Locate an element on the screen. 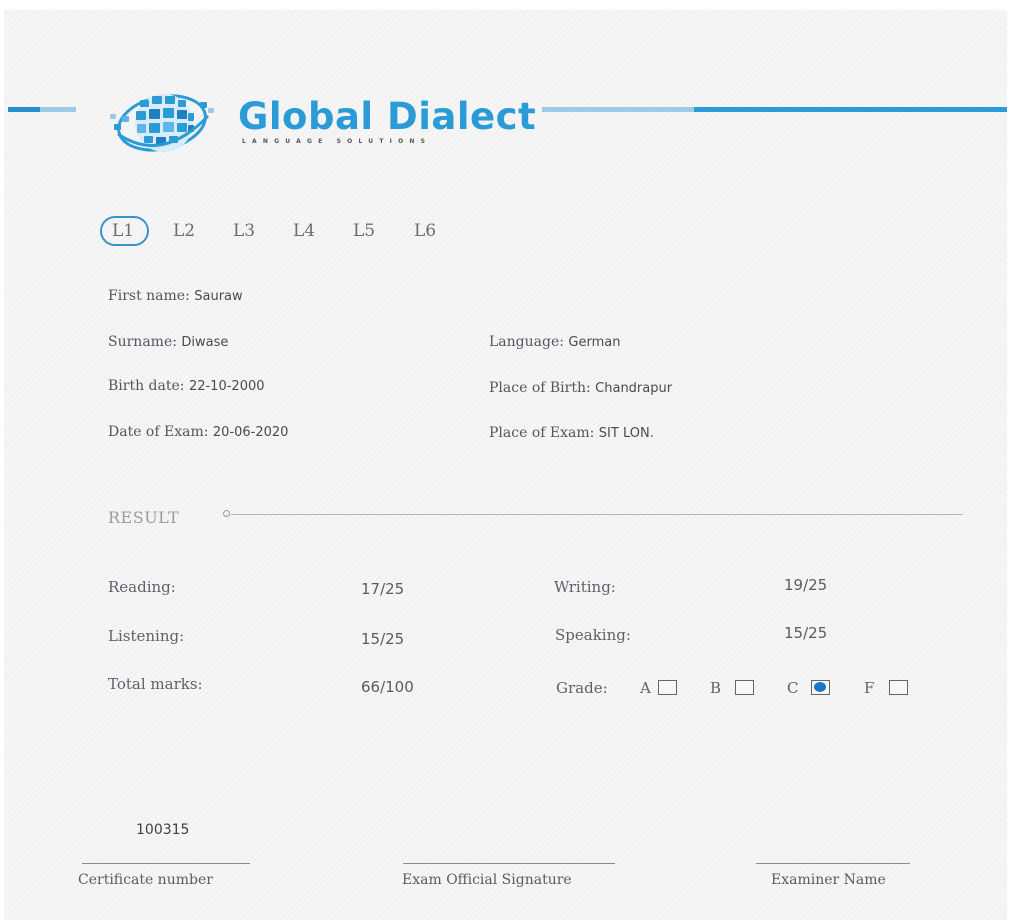 This screenshot has height=922, width=1011. surname-field: Surname: Diwase is located at coordinates (168, 342).